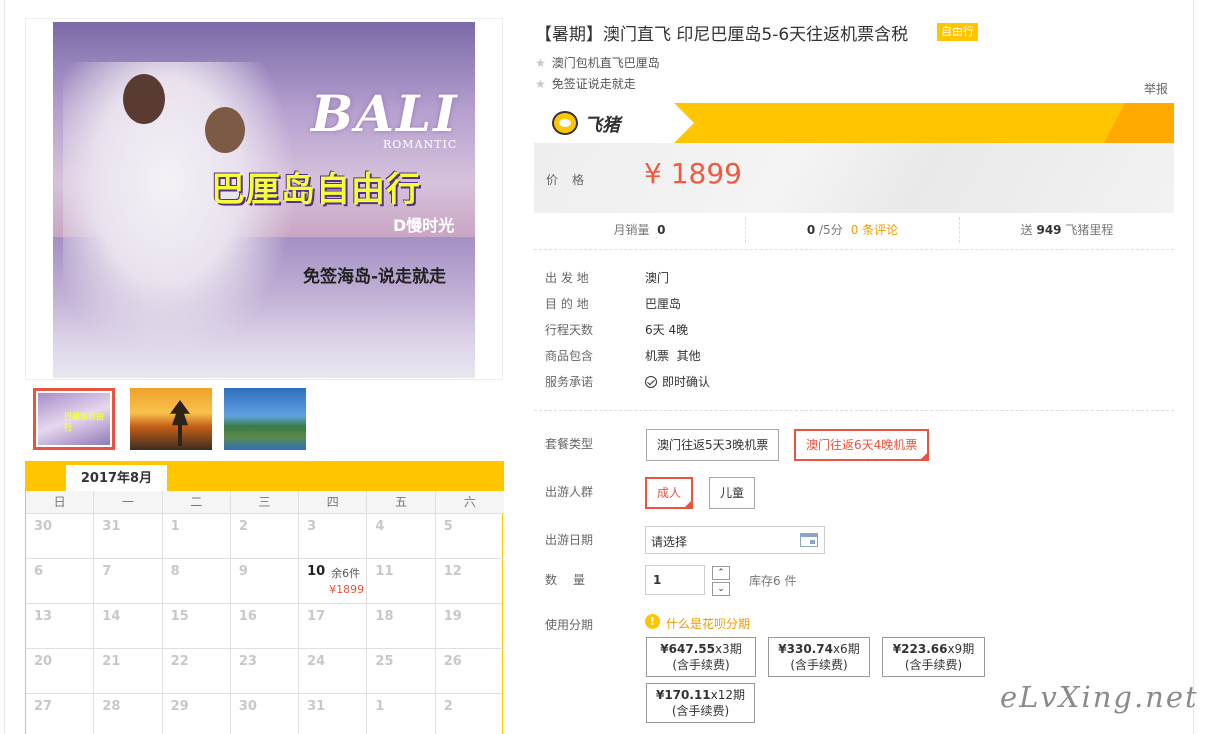 Image resolution: width=1206 pixels, height=734 pixels. Describe the element at coordinates (265, 581) in the screenshot. I see `calendar-day-cell: 9` at that location.